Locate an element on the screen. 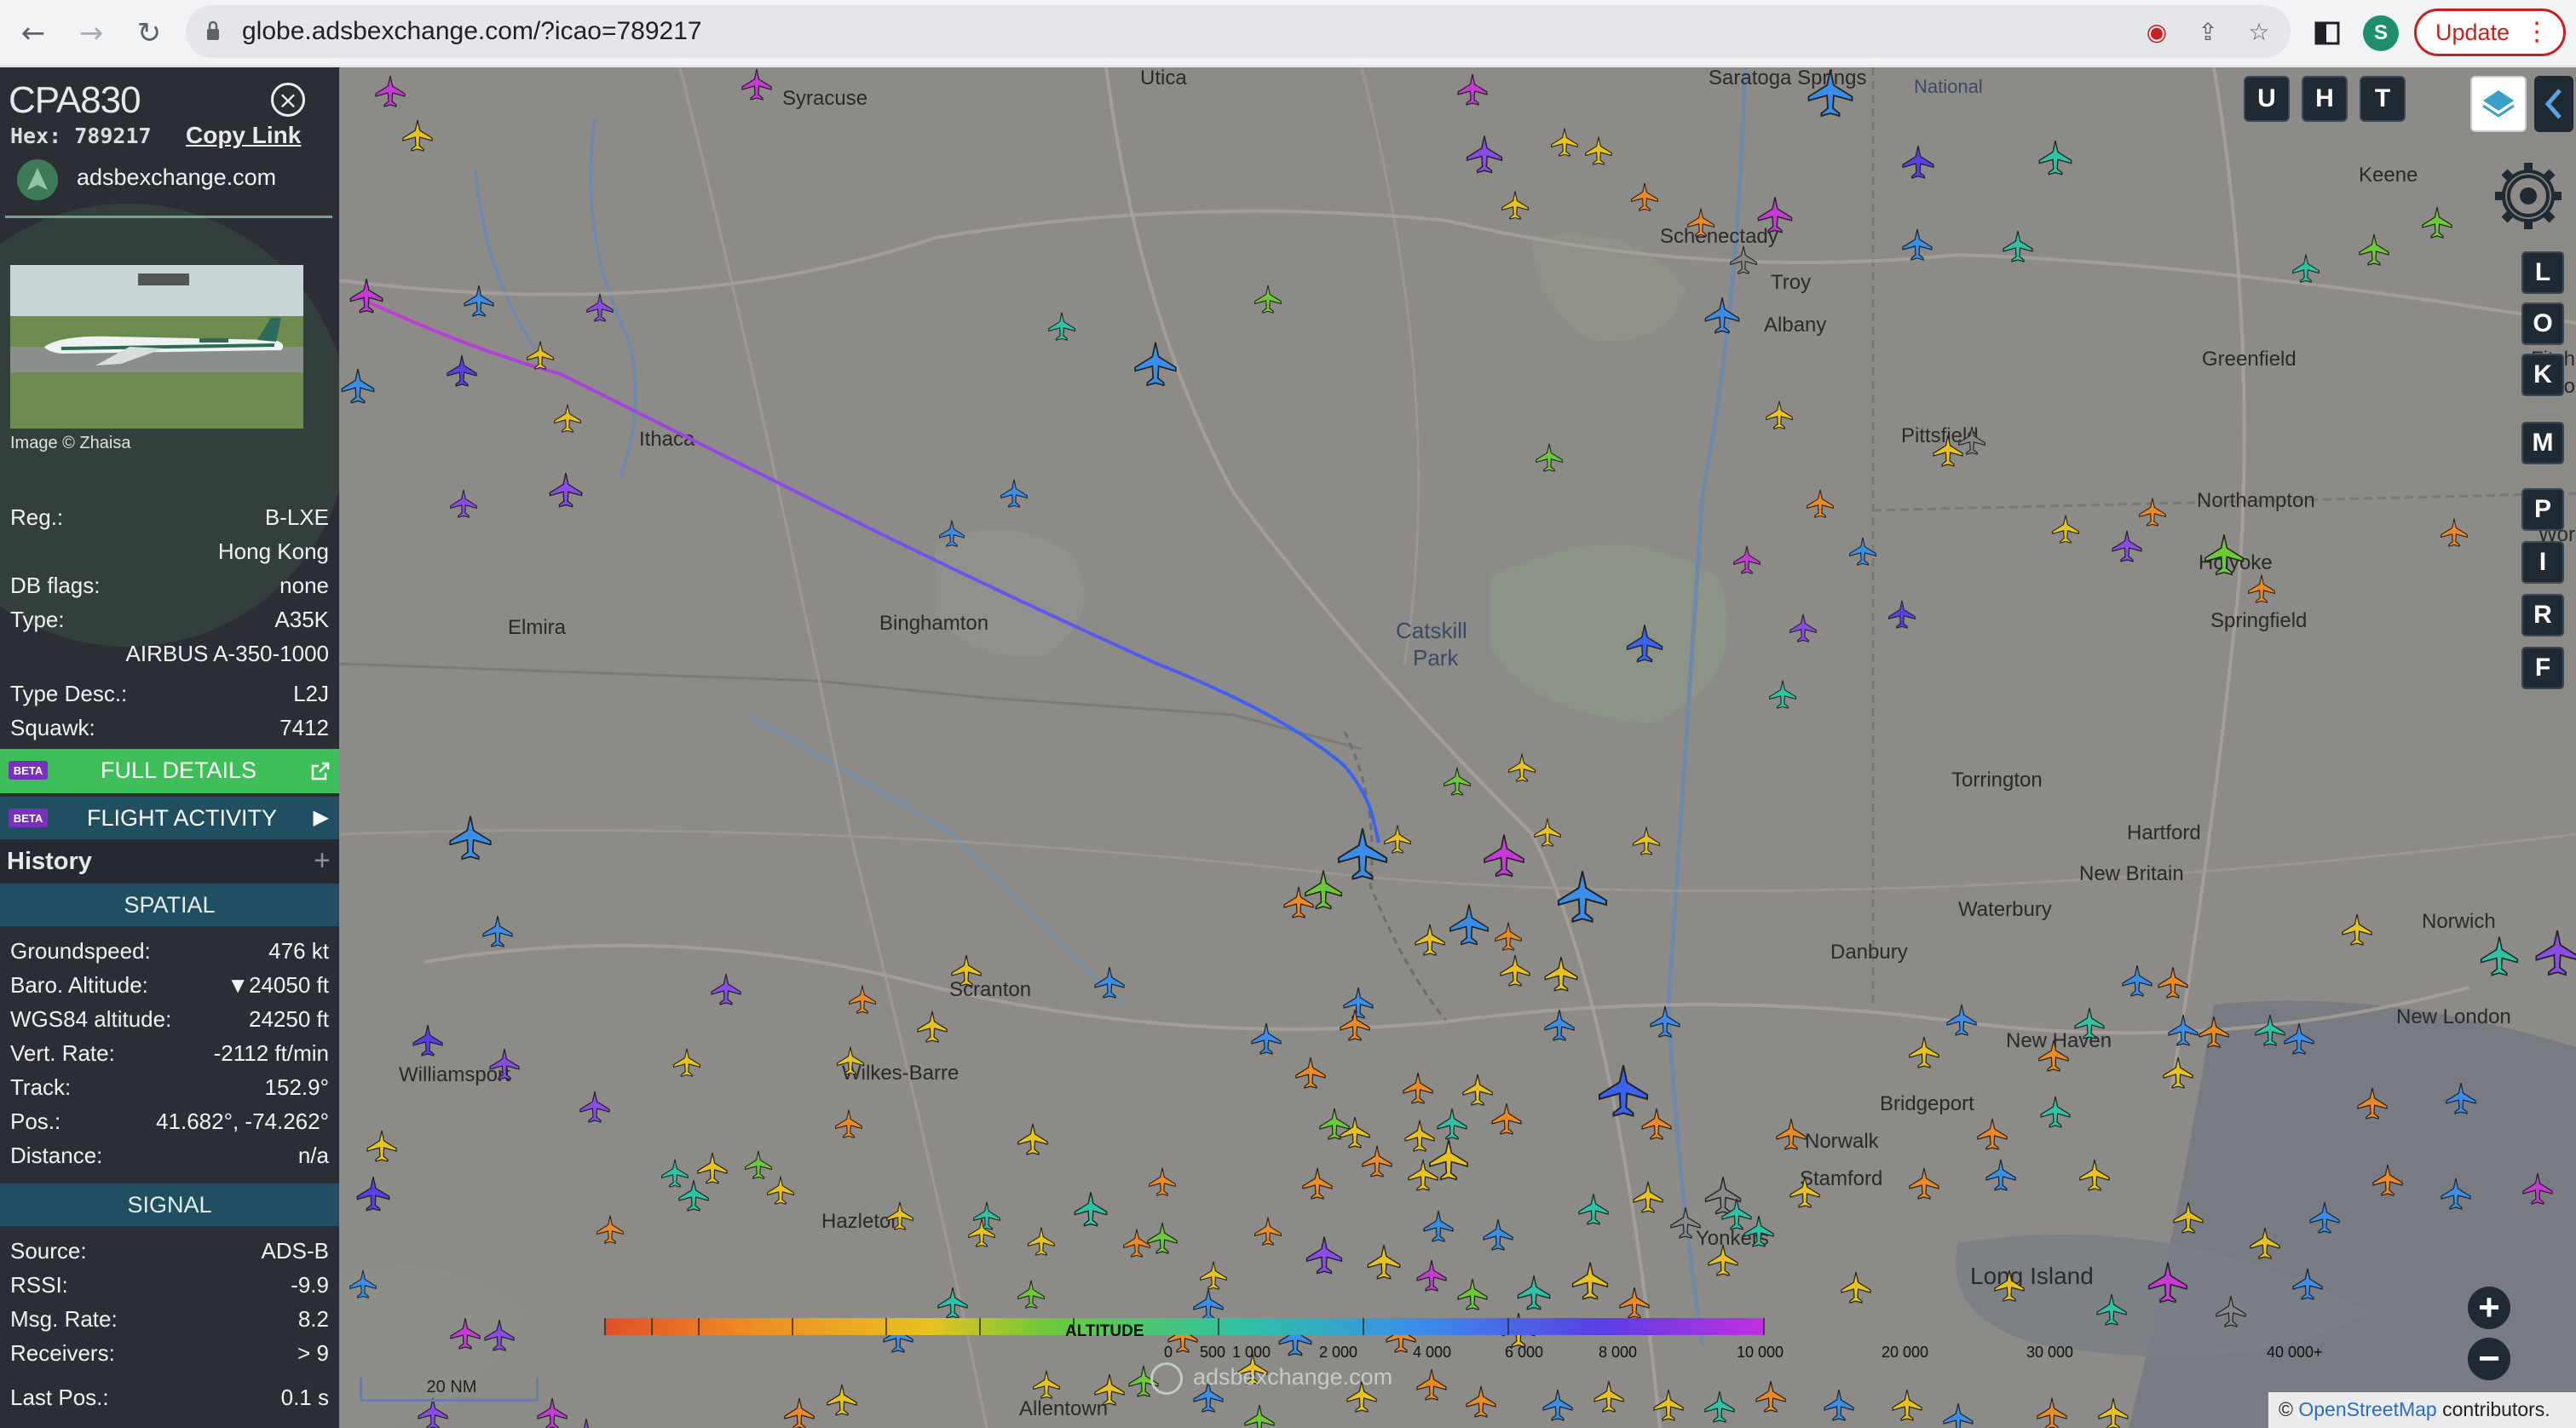  baro-altitude-row: Baro. Altitude: ▼24050 ft is located at coordinates (169, 987).